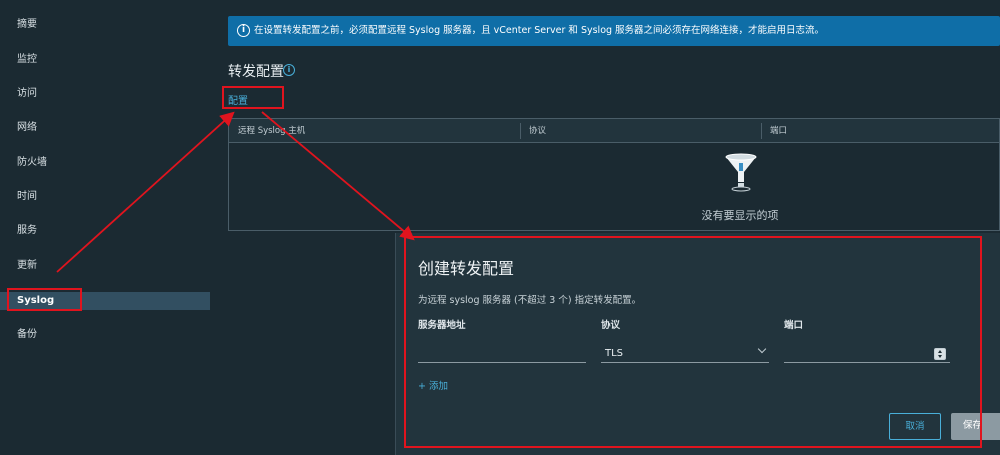 The width and height of the screenshot is (1000, 455). Describe the element at coordinates (740, 215) in the screenshot. I see `empty-state-text: 没有要显示的项` at that location.